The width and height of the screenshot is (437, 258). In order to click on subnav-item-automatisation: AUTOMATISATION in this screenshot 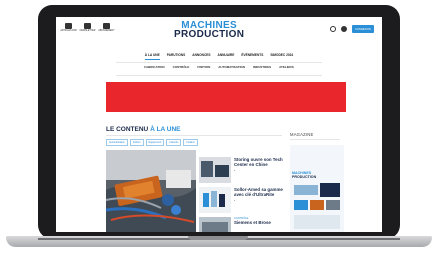, I will do `click(231, 69)`.